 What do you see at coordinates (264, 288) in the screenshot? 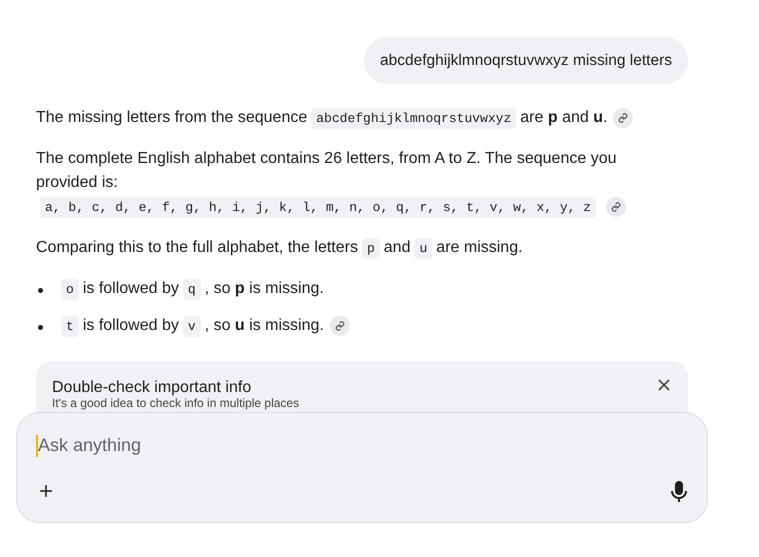
I see `text: , so p is missing.` at bounding box center [264, 288].